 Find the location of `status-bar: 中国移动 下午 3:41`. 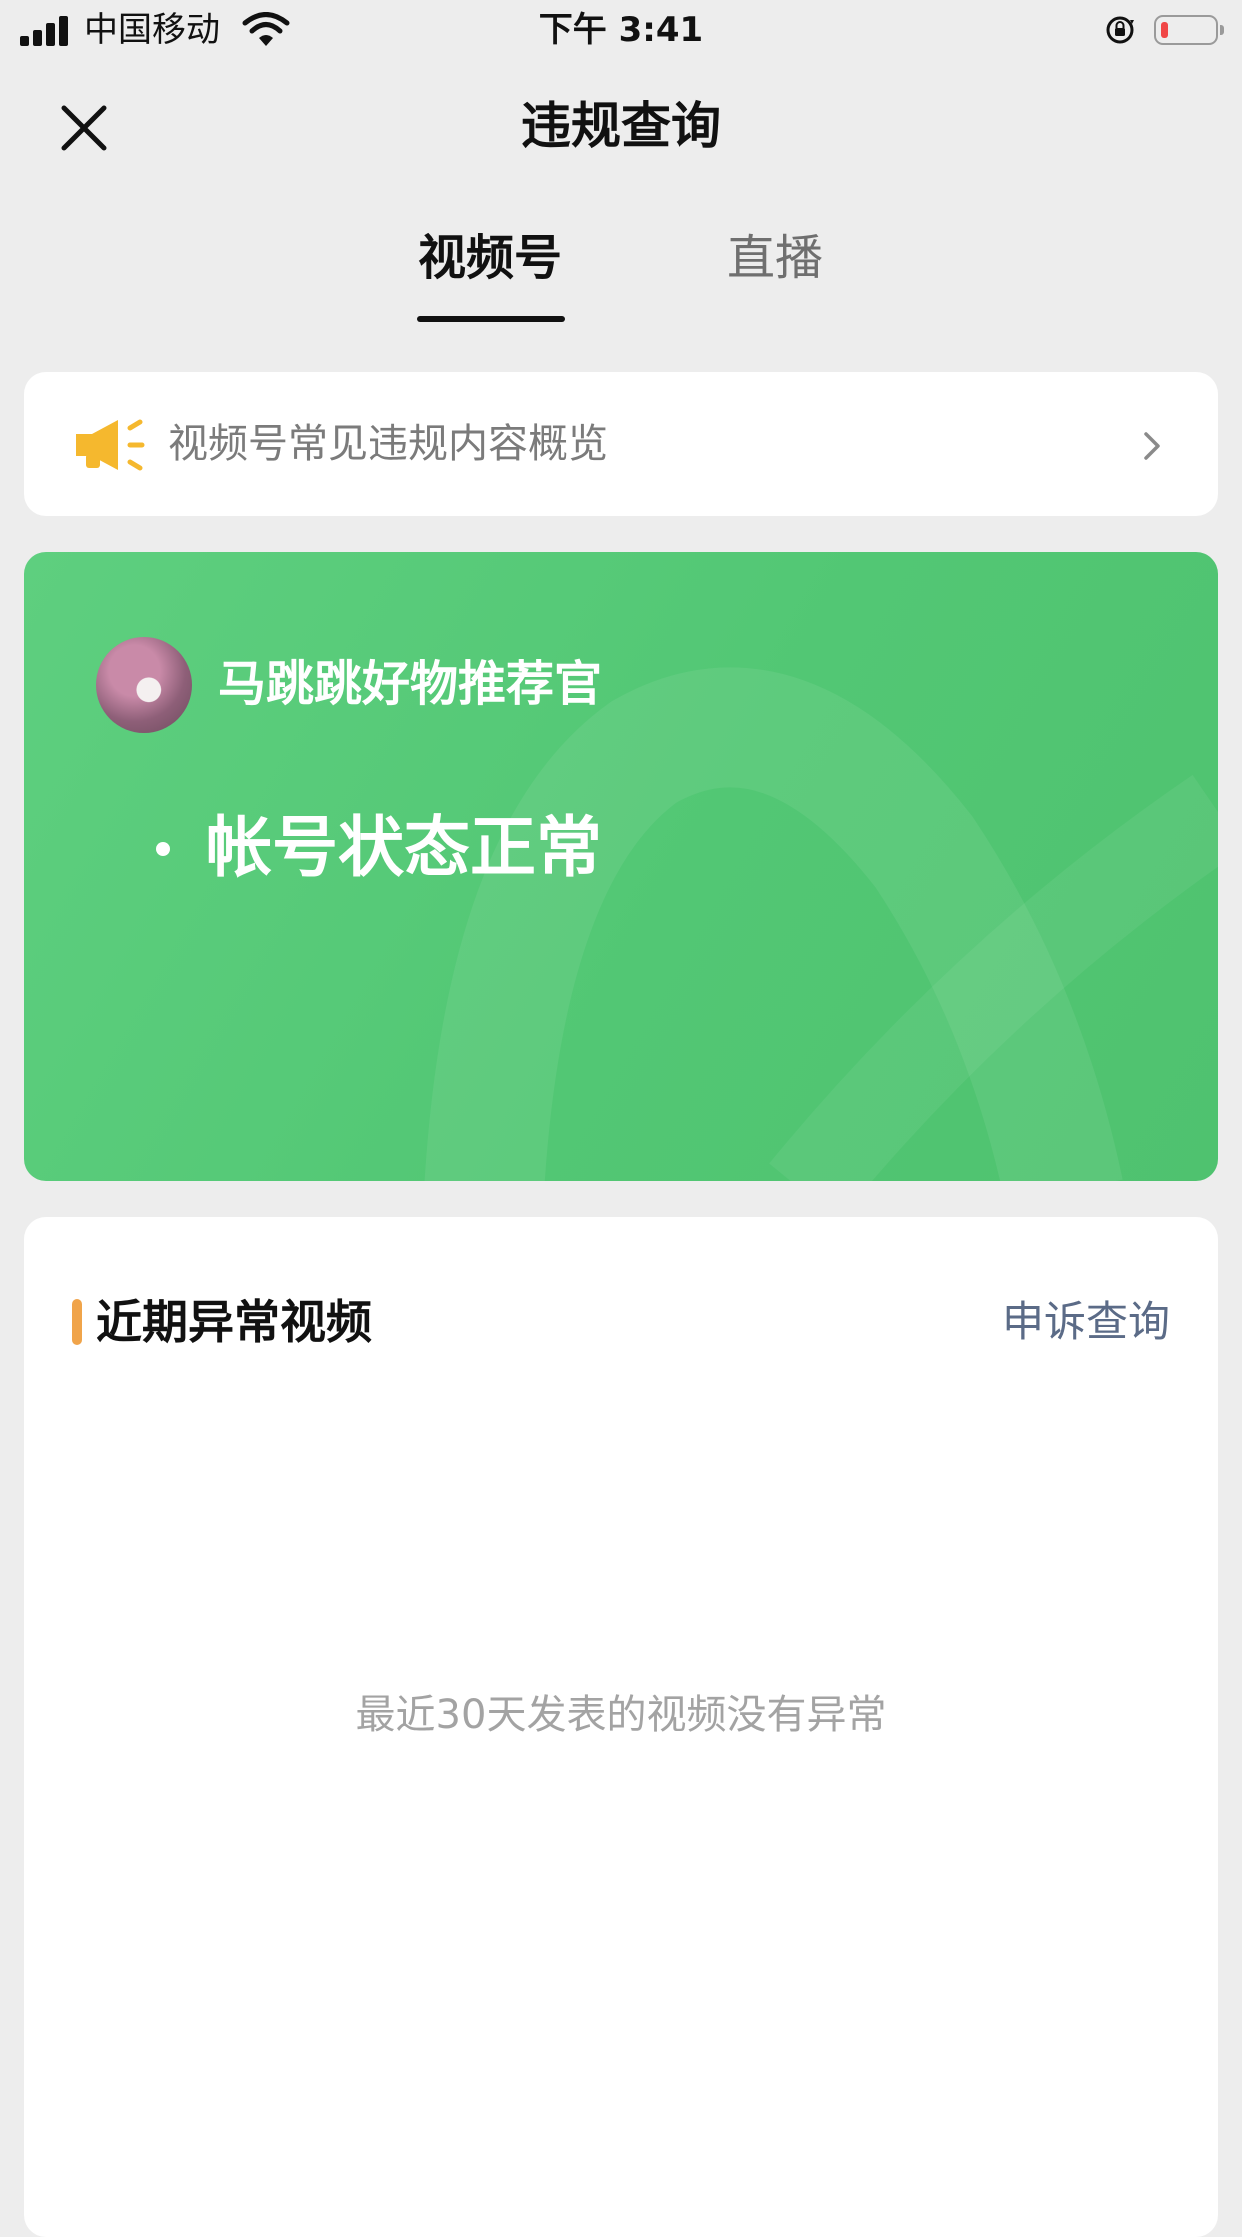

status-bar: 中国移动 下午 3:41 is located at coordinates (621, 31).